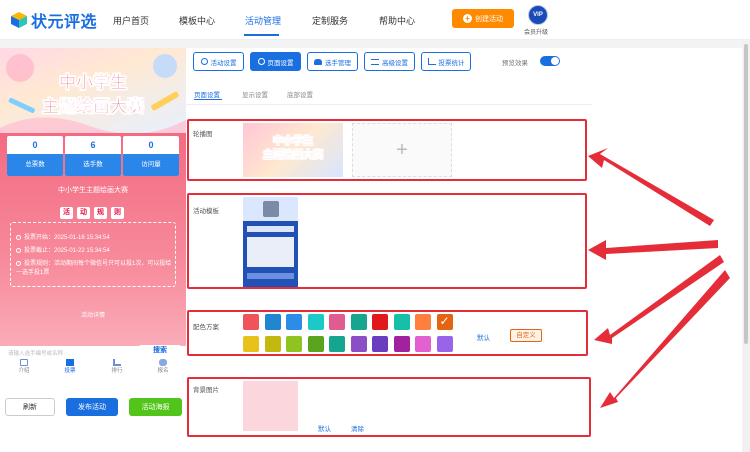 This screenshot has height=452, width=750. I want to click on toolbar-contestant-manage: 选手管理, so click(332, 61).